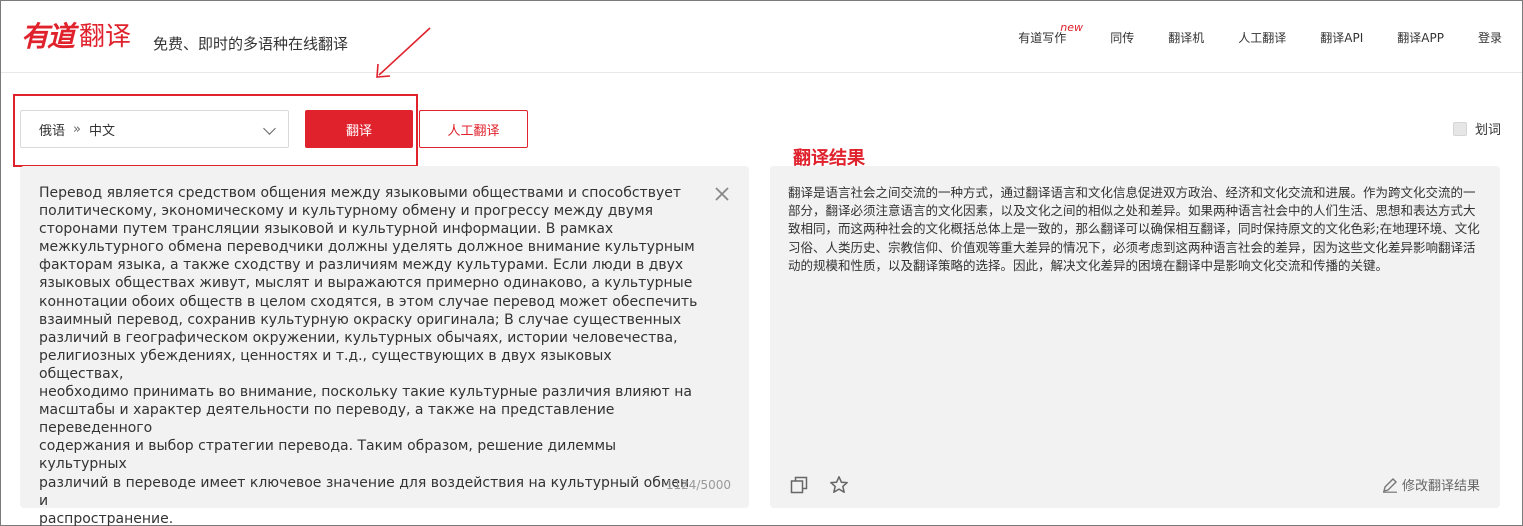 This screenshot has height=526, width=1523. Describe the element at coordinates (1389, 485) in the screenshot. I see `pencil-icon` at that location.